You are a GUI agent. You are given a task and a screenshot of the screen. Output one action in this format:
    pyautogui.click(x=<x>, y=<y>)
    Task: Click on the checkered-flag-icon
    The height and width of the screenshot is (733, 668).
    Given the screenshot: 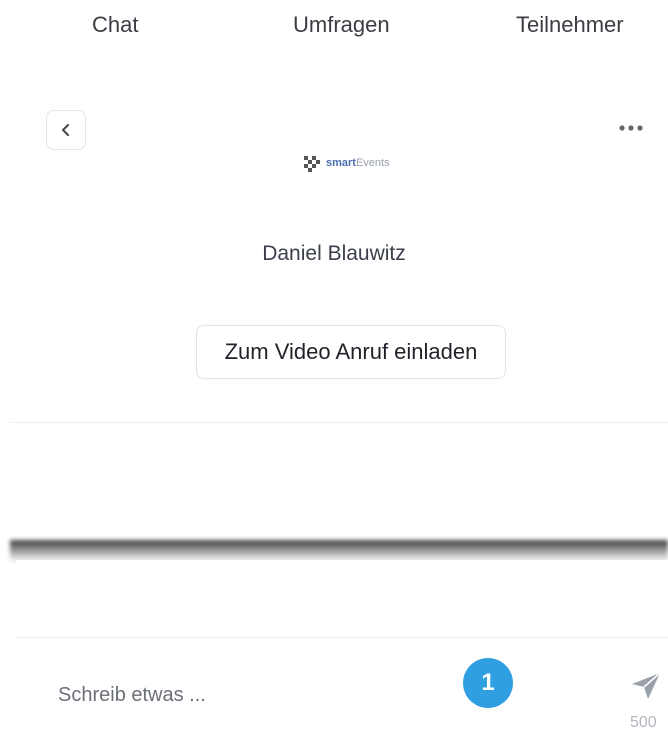 What is the action you would take?
    pyautogui.click(x=312, y=164)
    